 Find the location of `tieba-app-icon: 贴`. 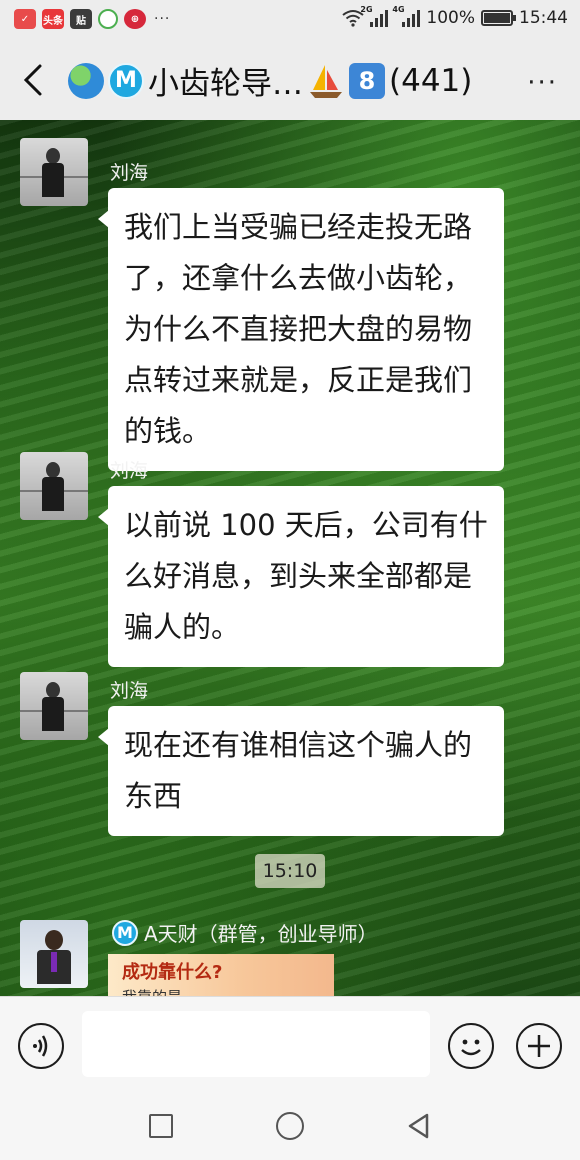

tieba-app-icon: 贴 is located at coordinates (81, 19).